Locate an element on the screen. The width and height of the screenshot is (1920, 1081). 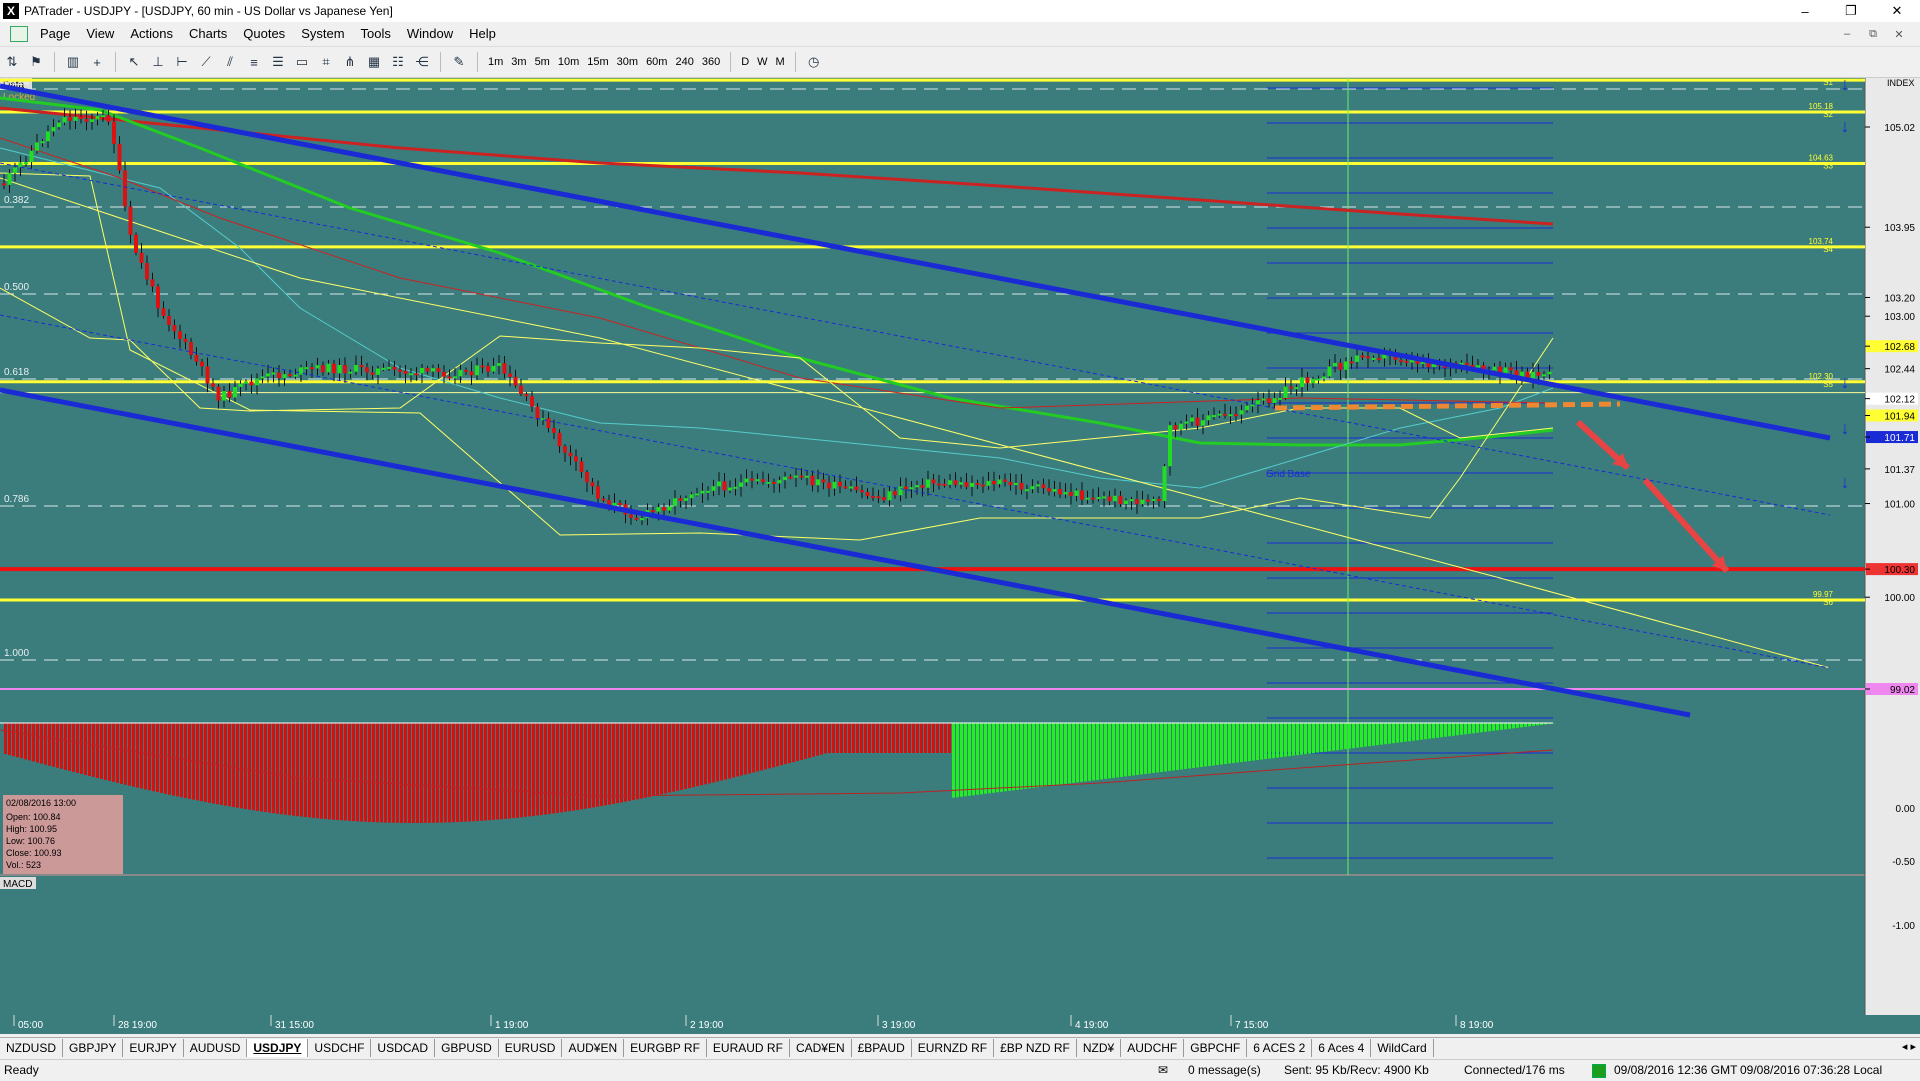
tab-6-aces-2: 6 ACES 2 is located at coordinates (1279, 1048).